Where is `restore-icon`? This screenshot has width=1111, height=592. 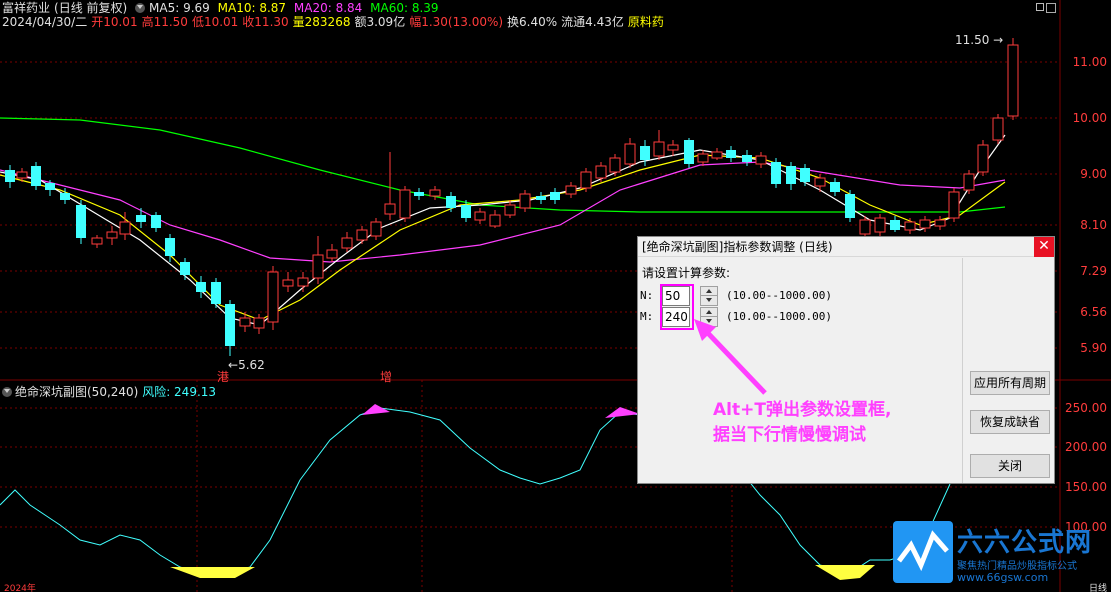 restore-icon is located at coordinates (1040, 7).